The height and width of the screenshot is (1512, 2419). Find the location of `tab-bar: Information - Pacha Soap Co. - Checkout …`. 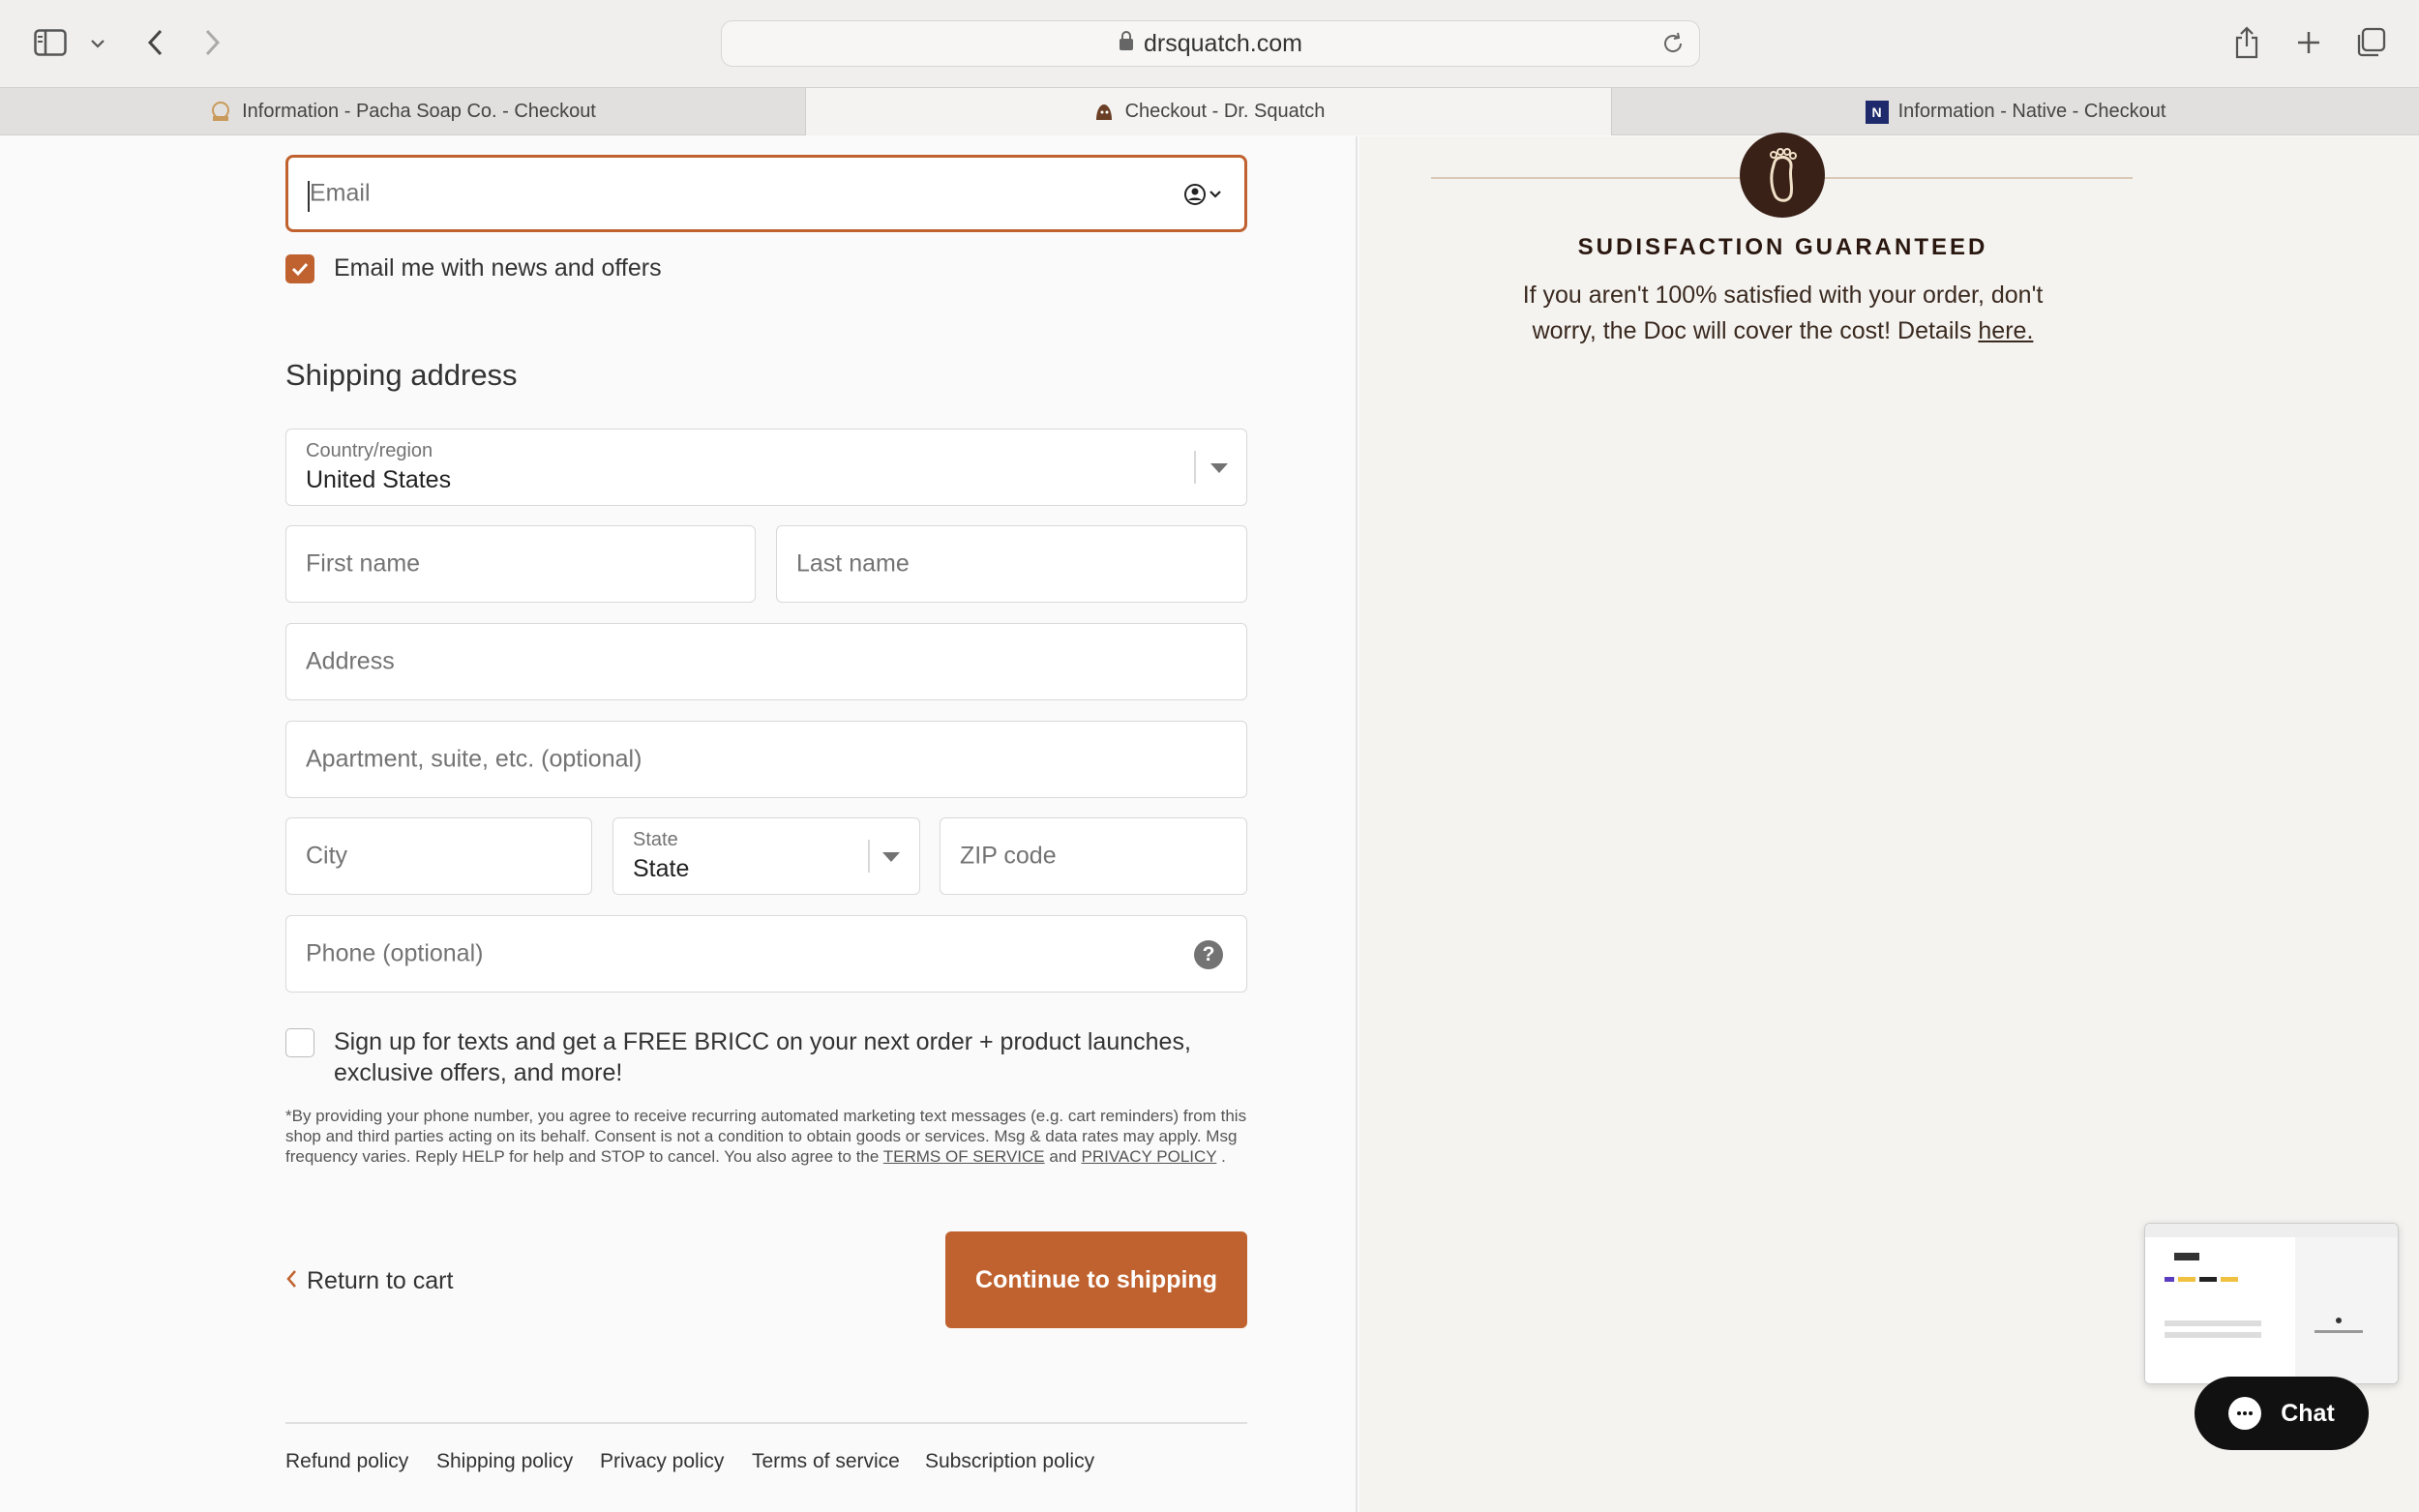

tab-bar: Information - Pacha Soap Co. - Checkout … is located at coordinates (1209, 111).